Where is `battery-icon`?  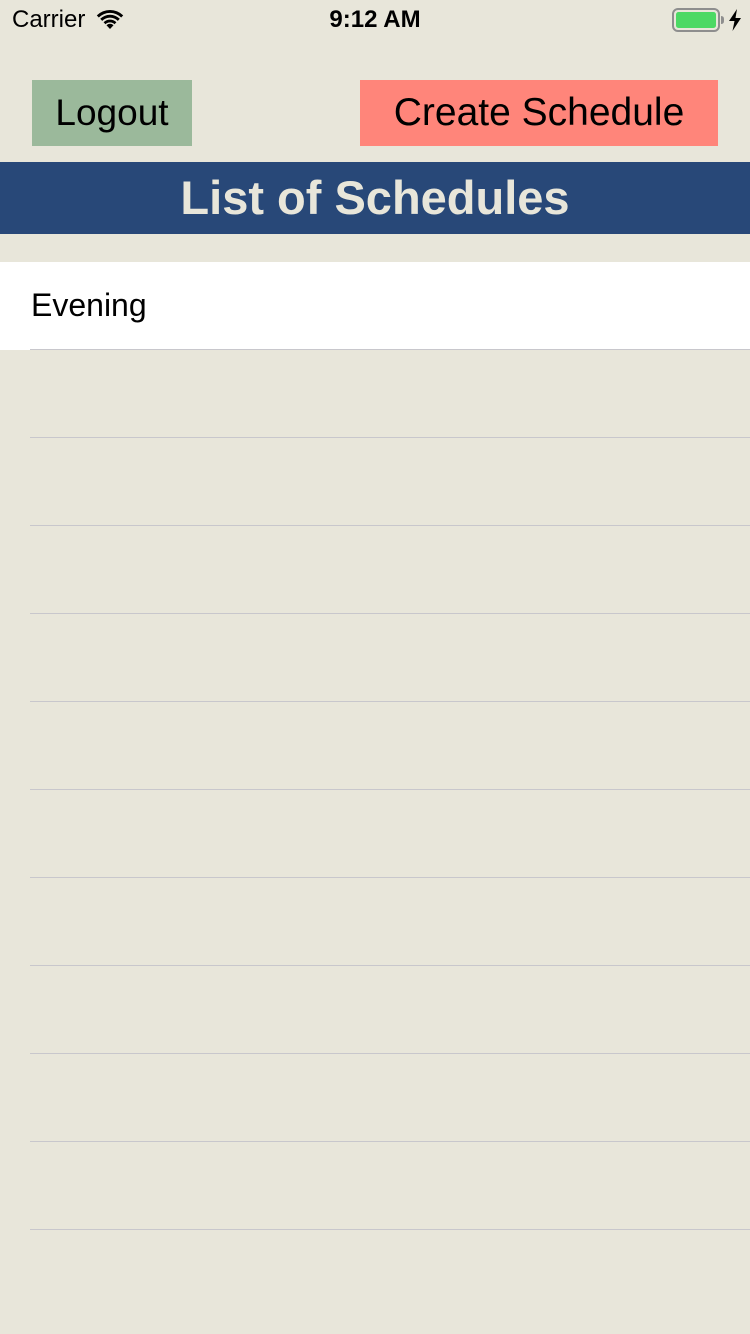 battery-icon is located at coordinates (698, 20).